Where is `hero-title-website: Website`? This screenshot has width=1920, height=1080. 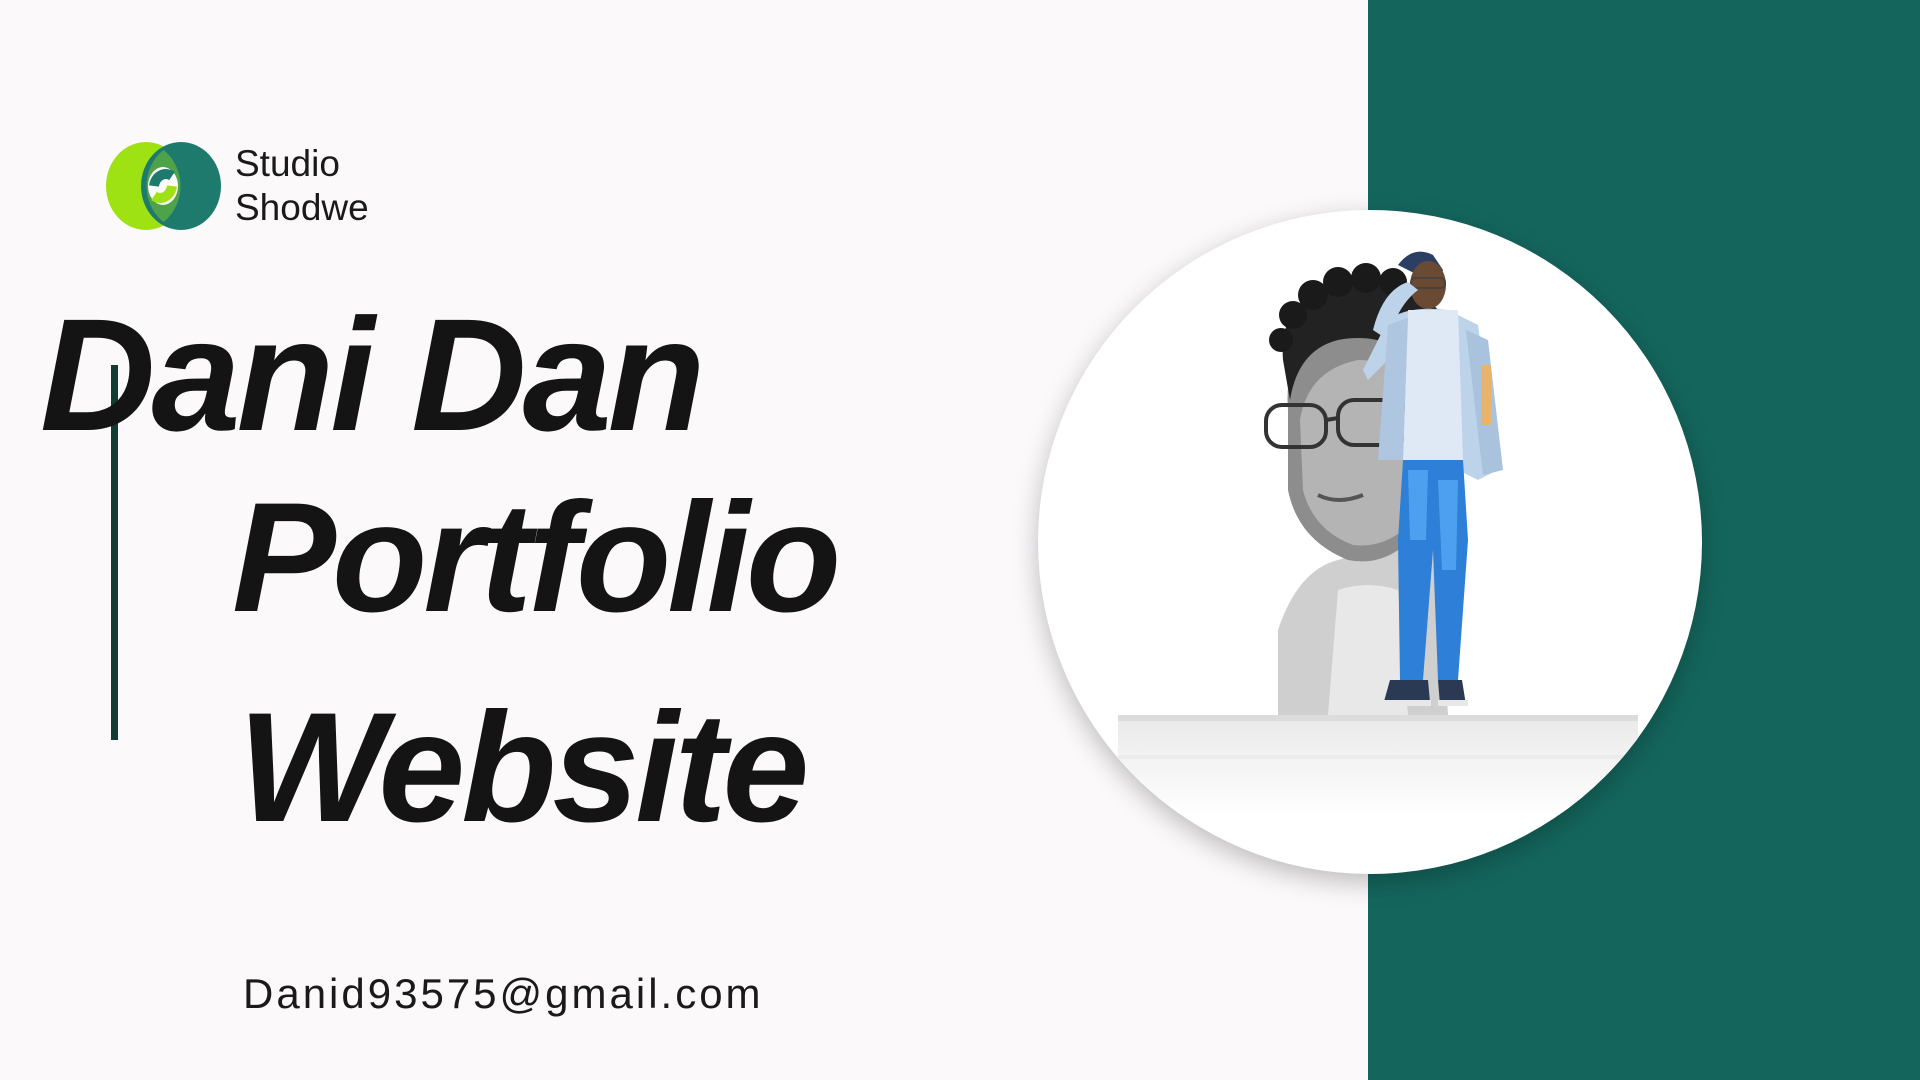
hero-title-website: Website is located at coordinates (523, 768).